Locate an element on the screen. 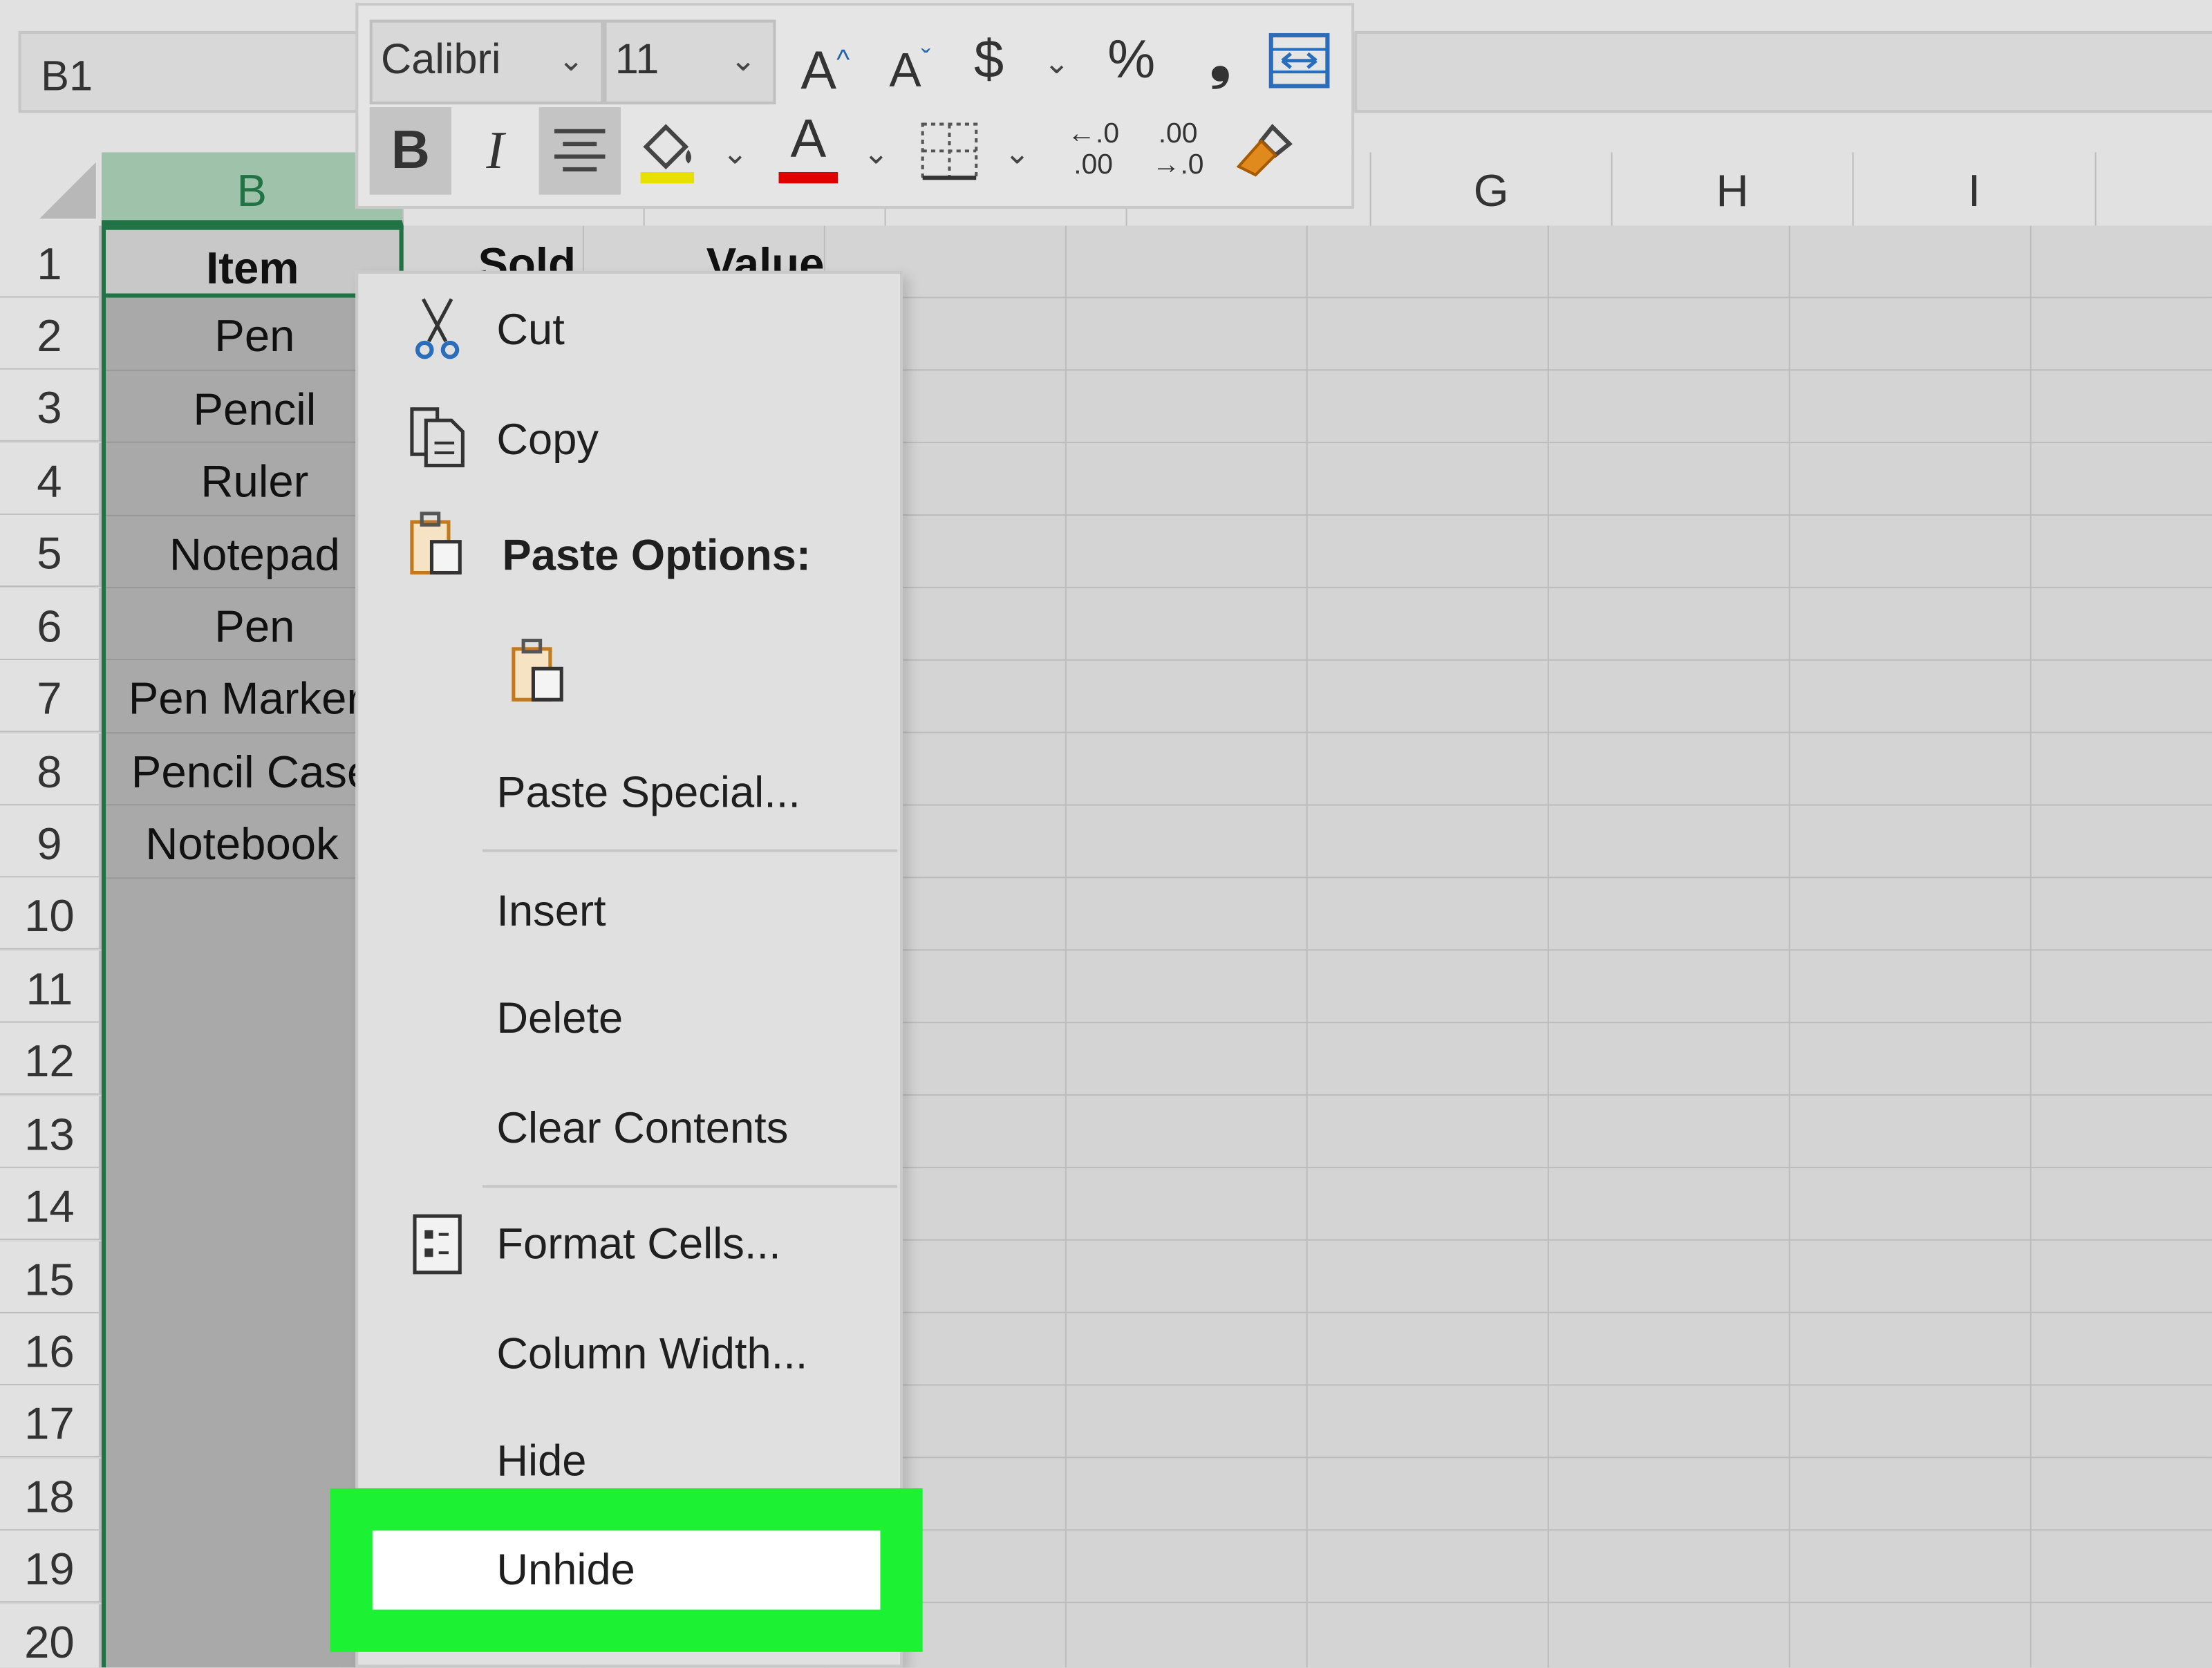 Image resolution: width=2212 pixels, height=1668 pixels. scissors-icon is located at coordinates (438, 329).